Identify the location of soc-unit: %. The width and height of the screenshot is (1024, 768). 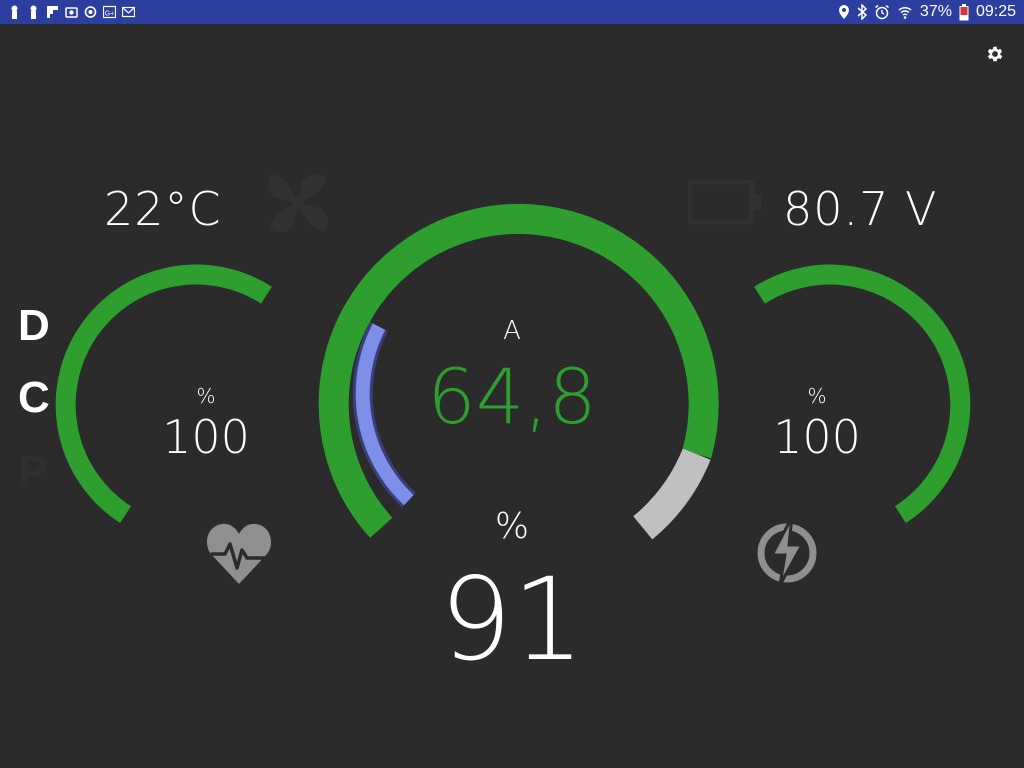
(512, 526).